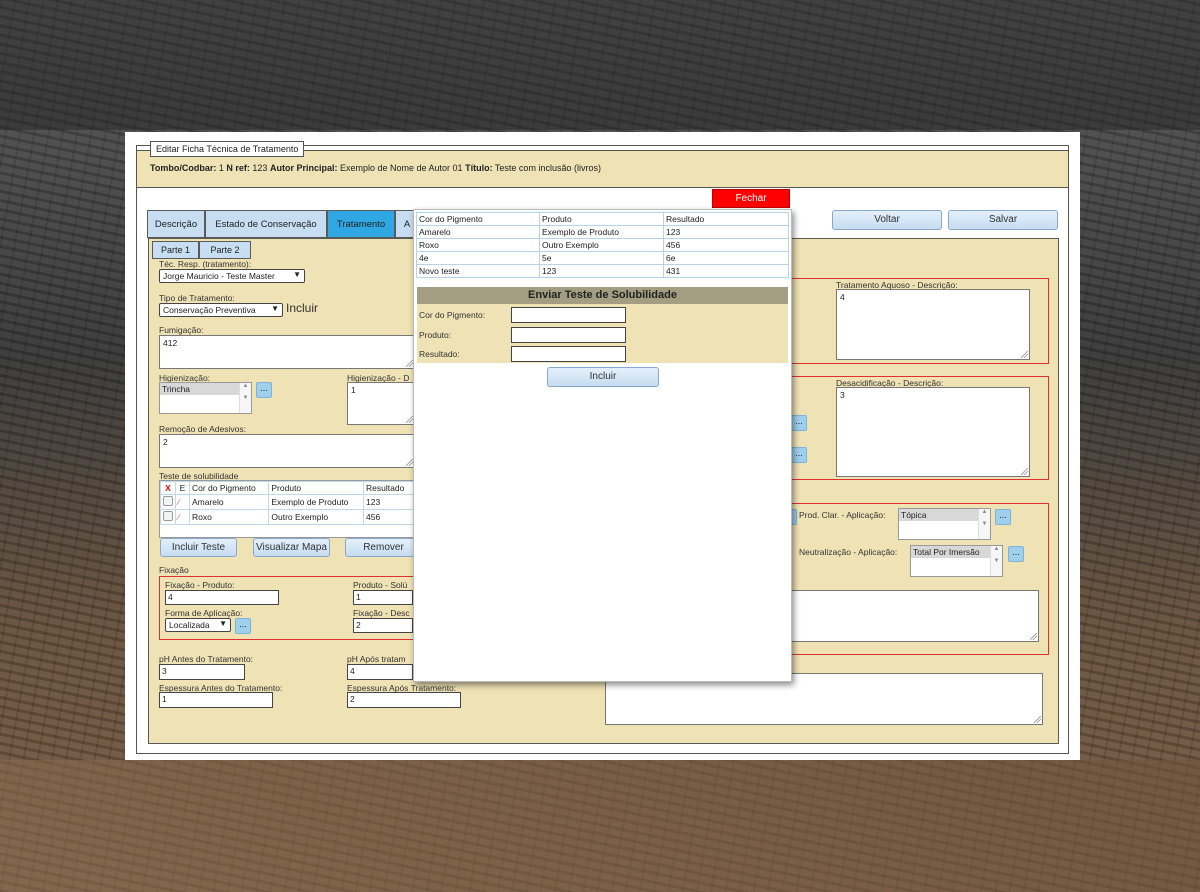 The width and height of the screenshot is (1200, 892). What do you see at coordinates (189, 625) in the screenshot?
I see `forma-aplicacao-value: Localizada` at bounding box center [189, 625].